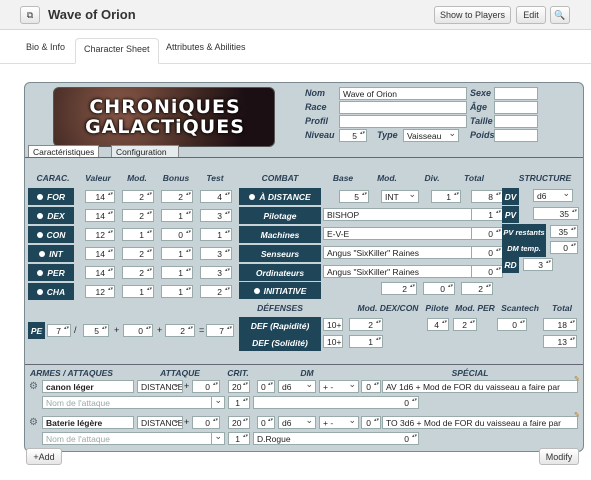 This screenshot has height=480, width=591. I want to click on popout-icon: ⧉, so click(30, 15).